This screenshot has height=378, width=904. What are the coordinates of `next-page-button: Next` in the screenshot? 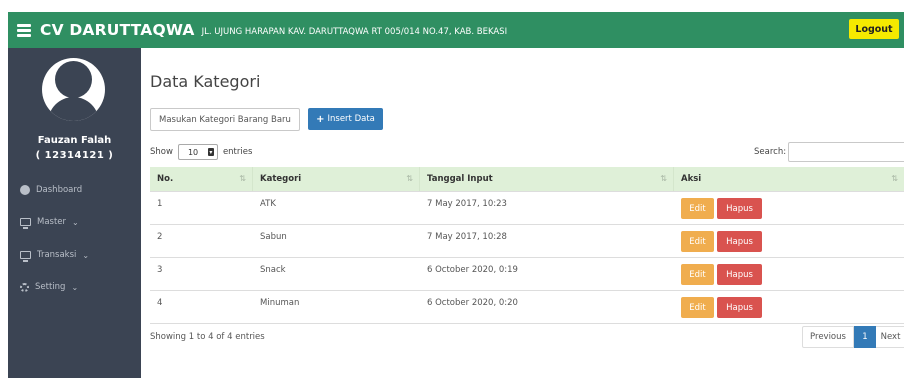 It's located at (890, 337).